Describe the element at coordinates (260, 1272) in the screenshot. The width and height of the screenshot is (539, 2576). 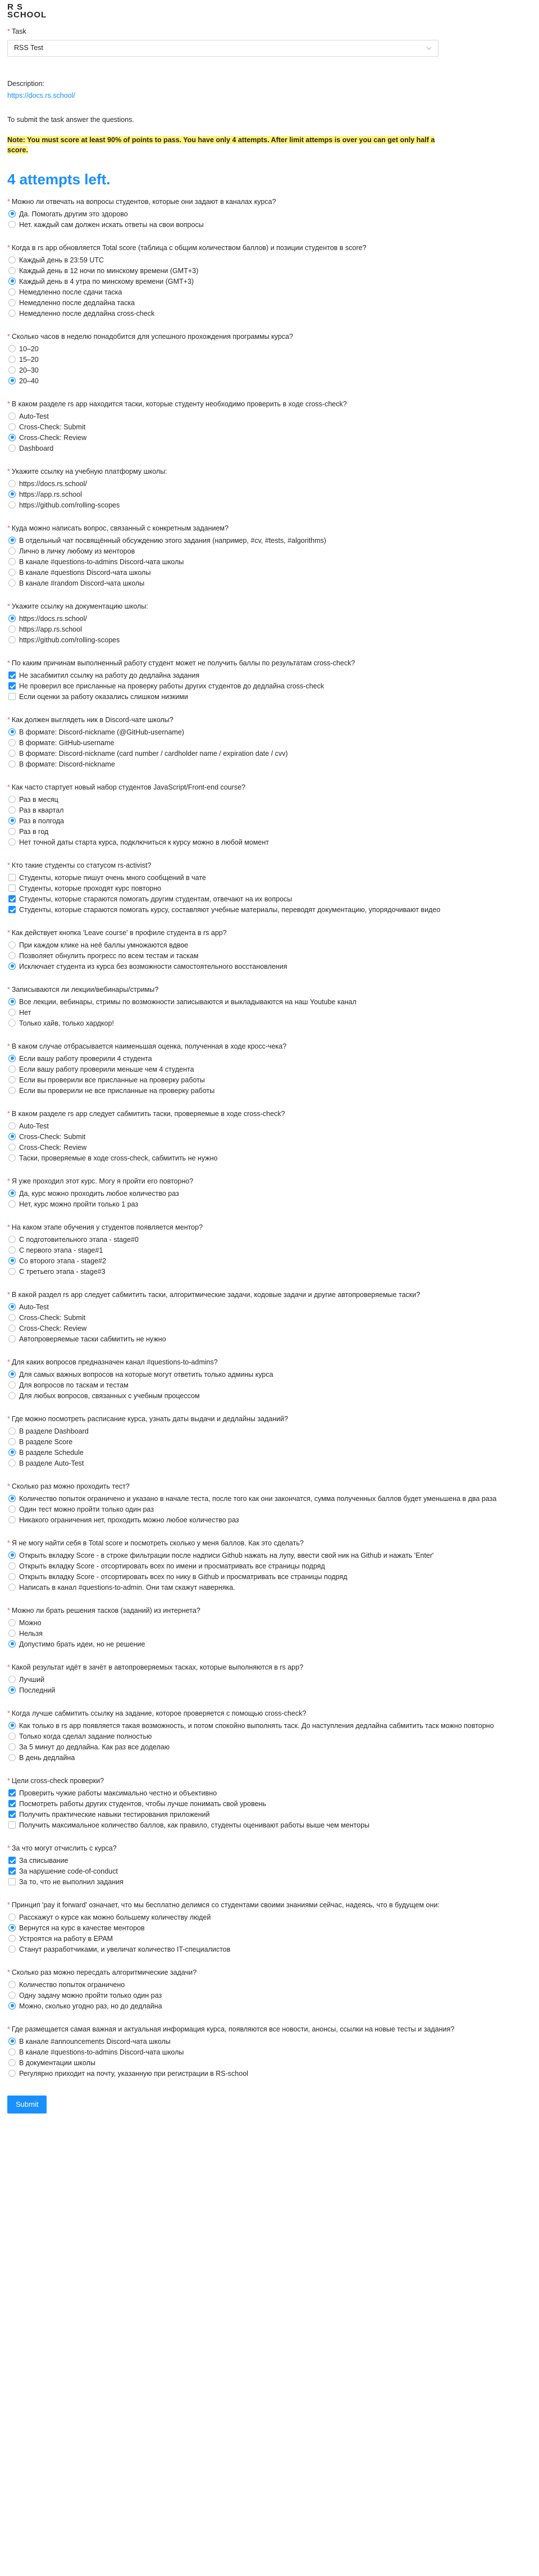
I see `radio-option: С третьего этапа - stage#3` at that location.